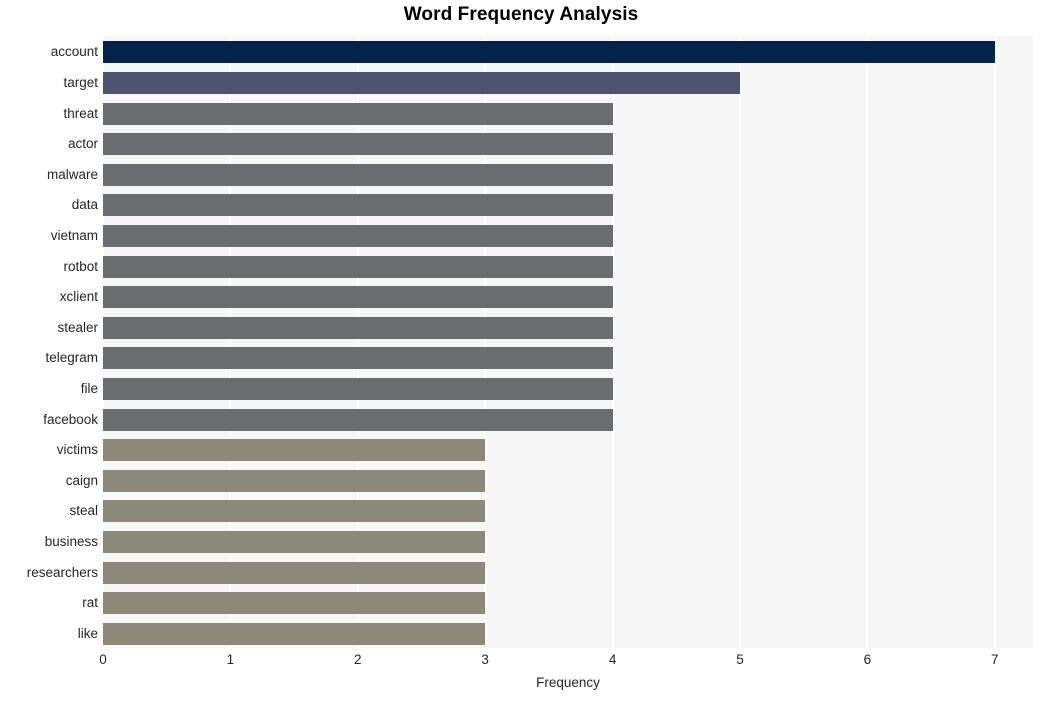 The width and height of the screenshot is (1042, 701). Describe the element at coordinates (358, 659) in the screenshot. I see `x-tick-label: 2` at that location.